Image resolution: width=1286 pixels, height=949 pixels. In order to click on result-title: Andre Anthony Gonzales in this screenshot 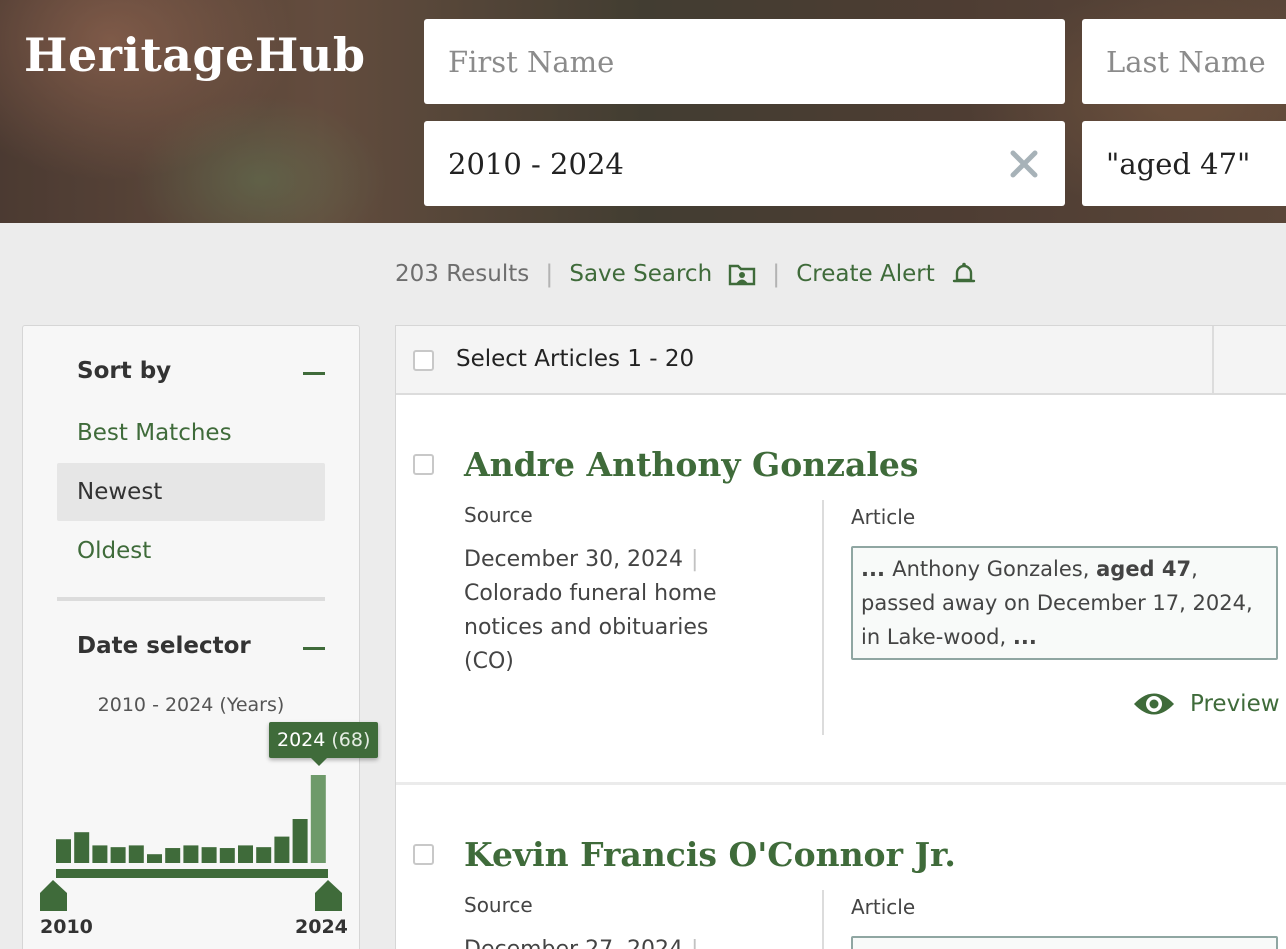, I will do `click(691, 464)`.